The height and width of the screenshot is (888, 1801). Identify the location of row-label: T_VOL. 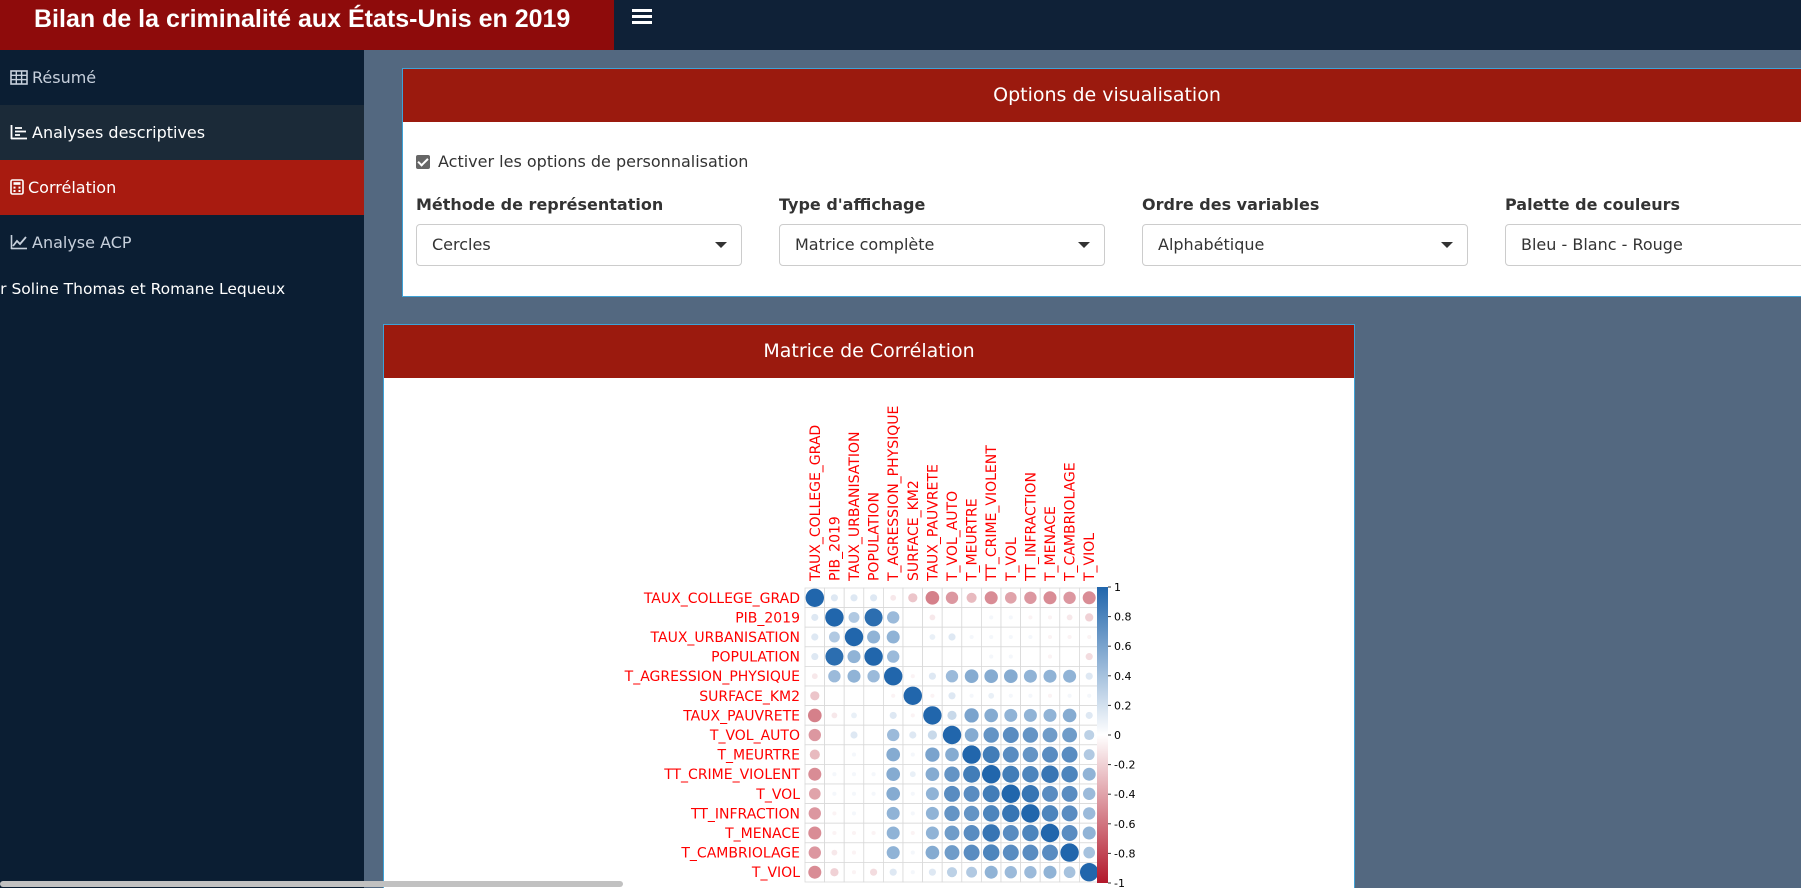
(777, 795).